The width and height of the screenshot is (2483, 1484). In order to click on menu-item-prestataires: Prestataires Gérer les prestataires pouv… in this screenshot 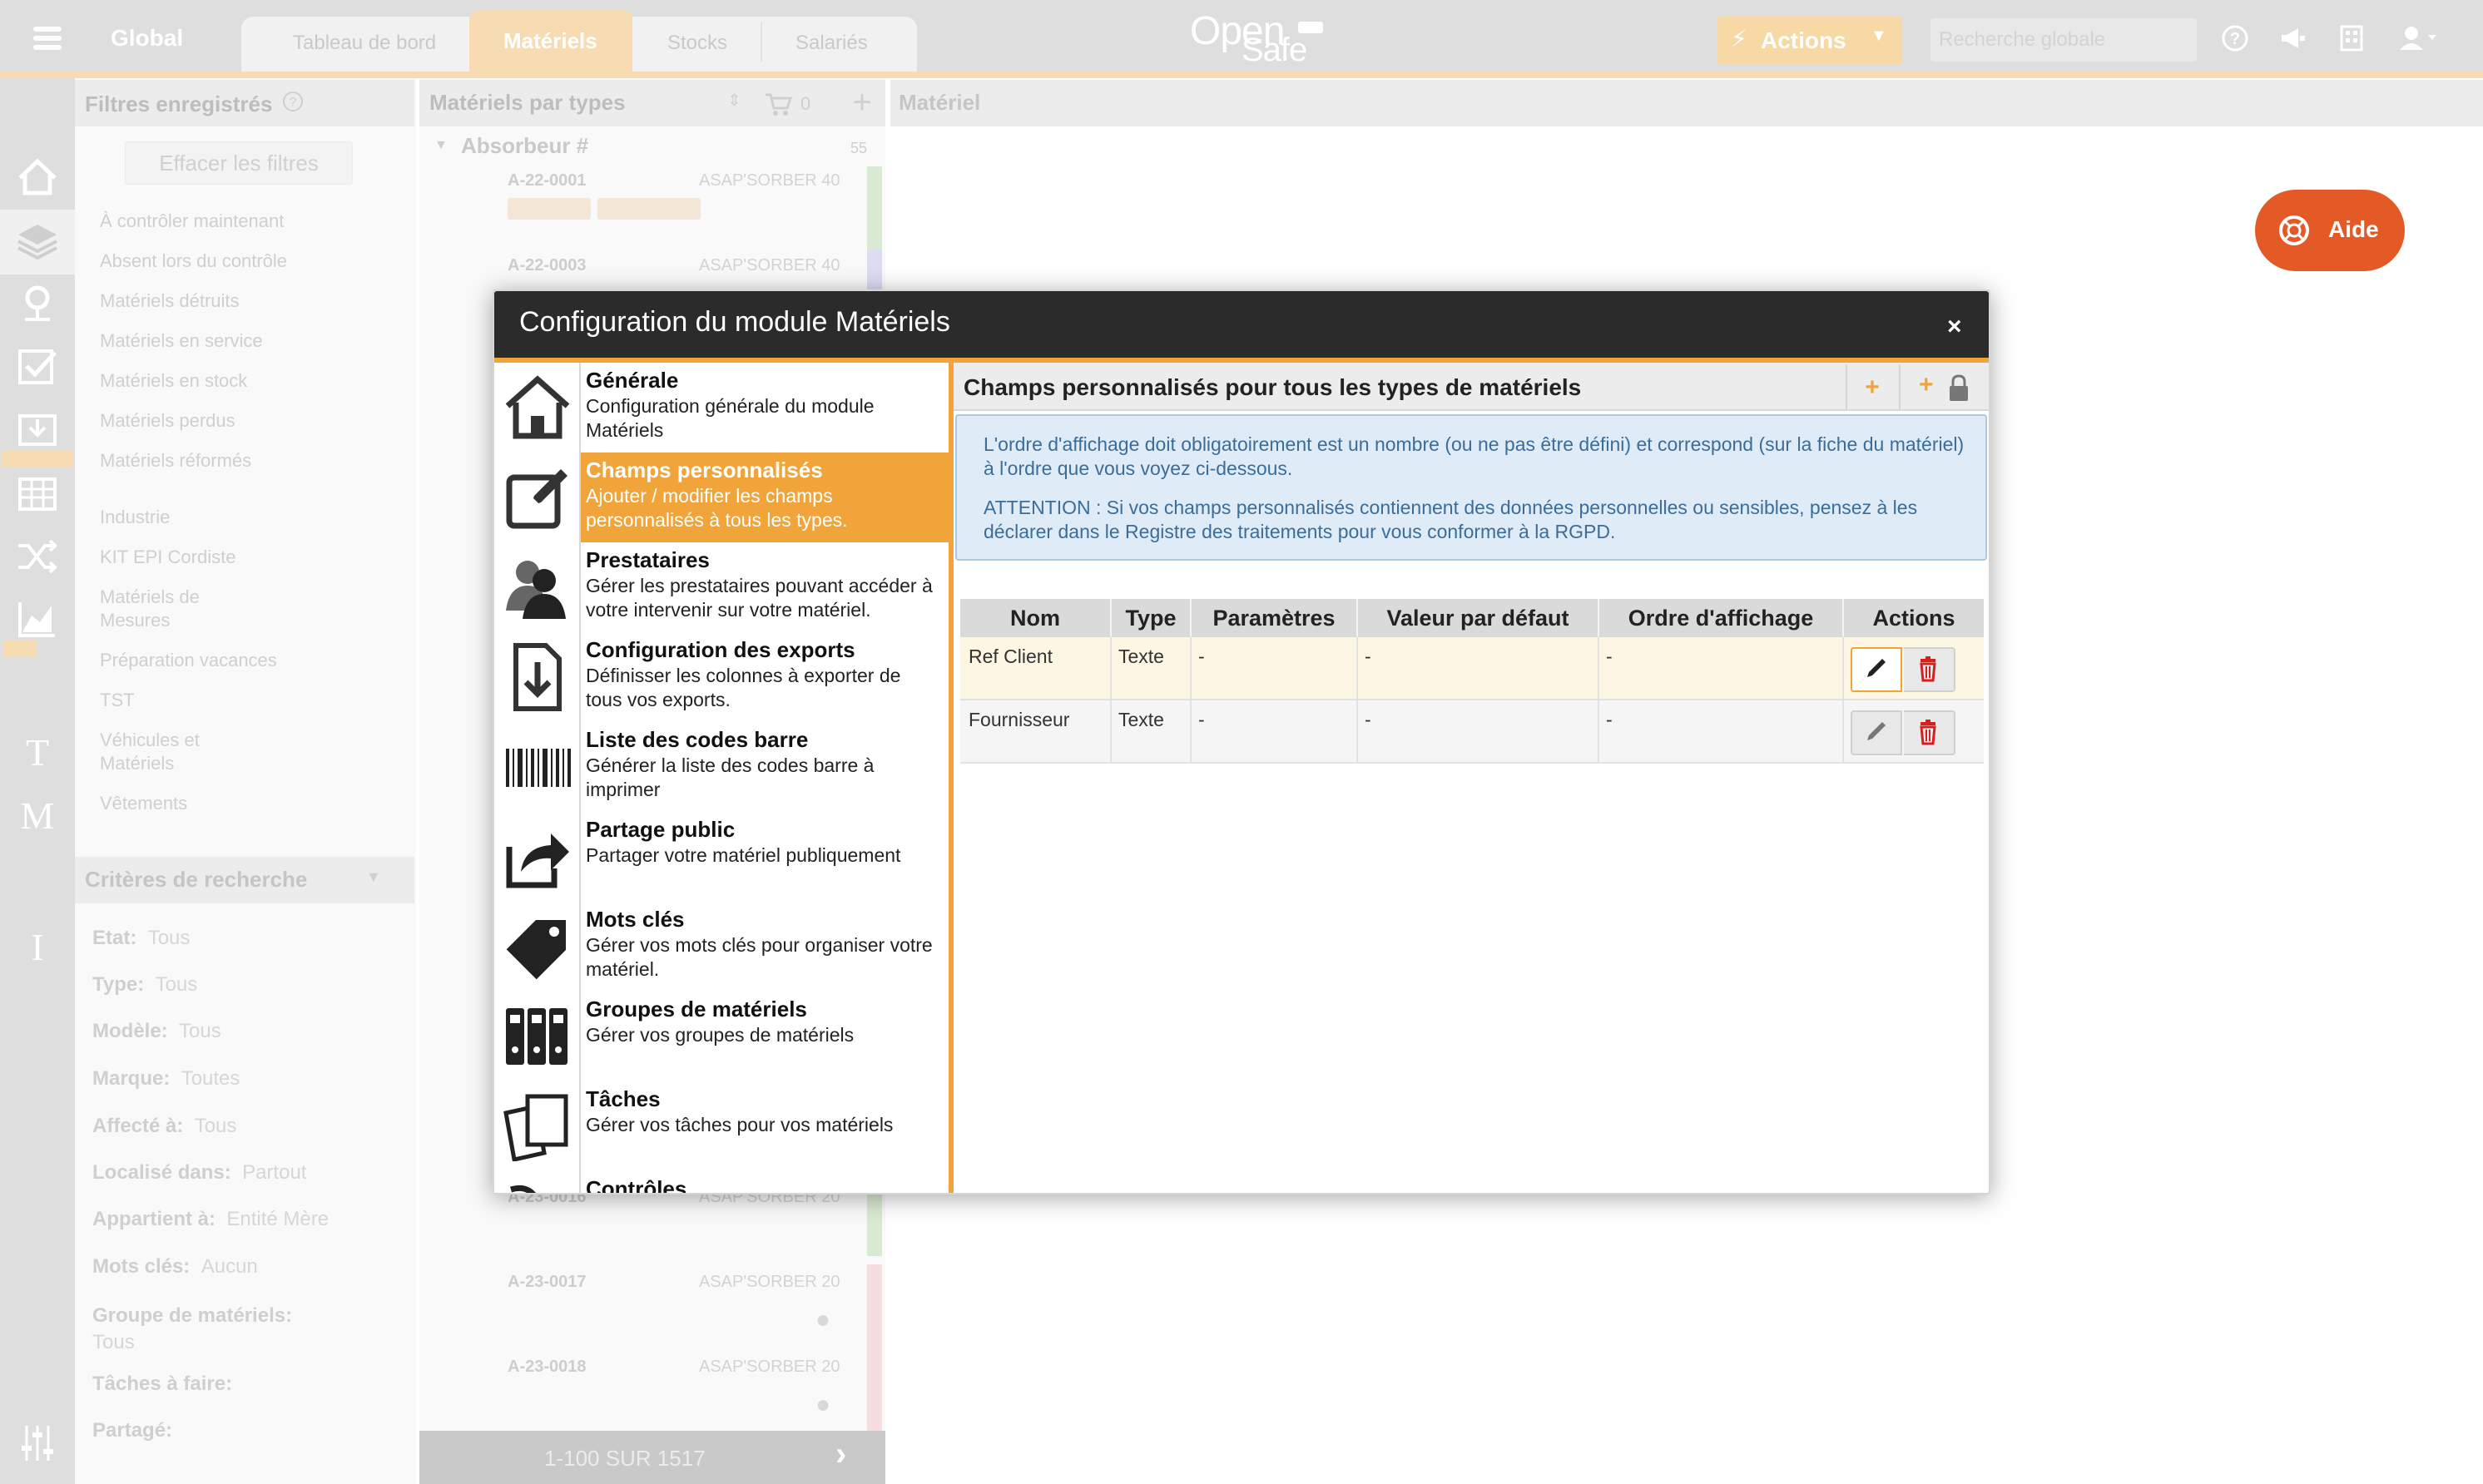, I will do `click(721, 588)`.